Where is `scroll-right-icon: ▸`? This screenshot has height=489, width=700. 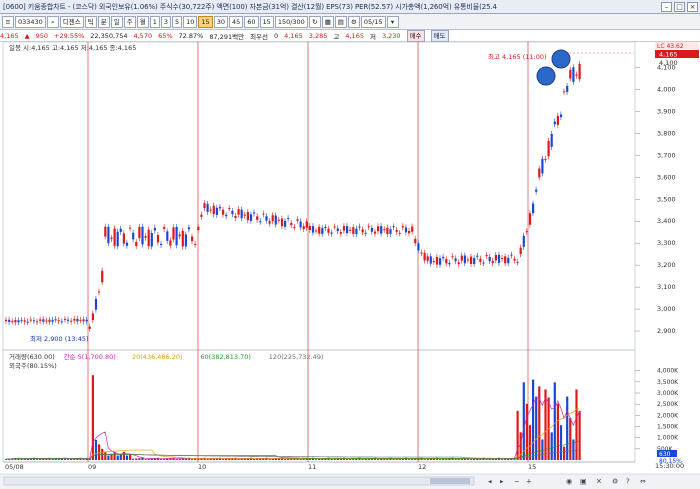 scroll-right-icon: ▸ is located at coordinates (502, 482).